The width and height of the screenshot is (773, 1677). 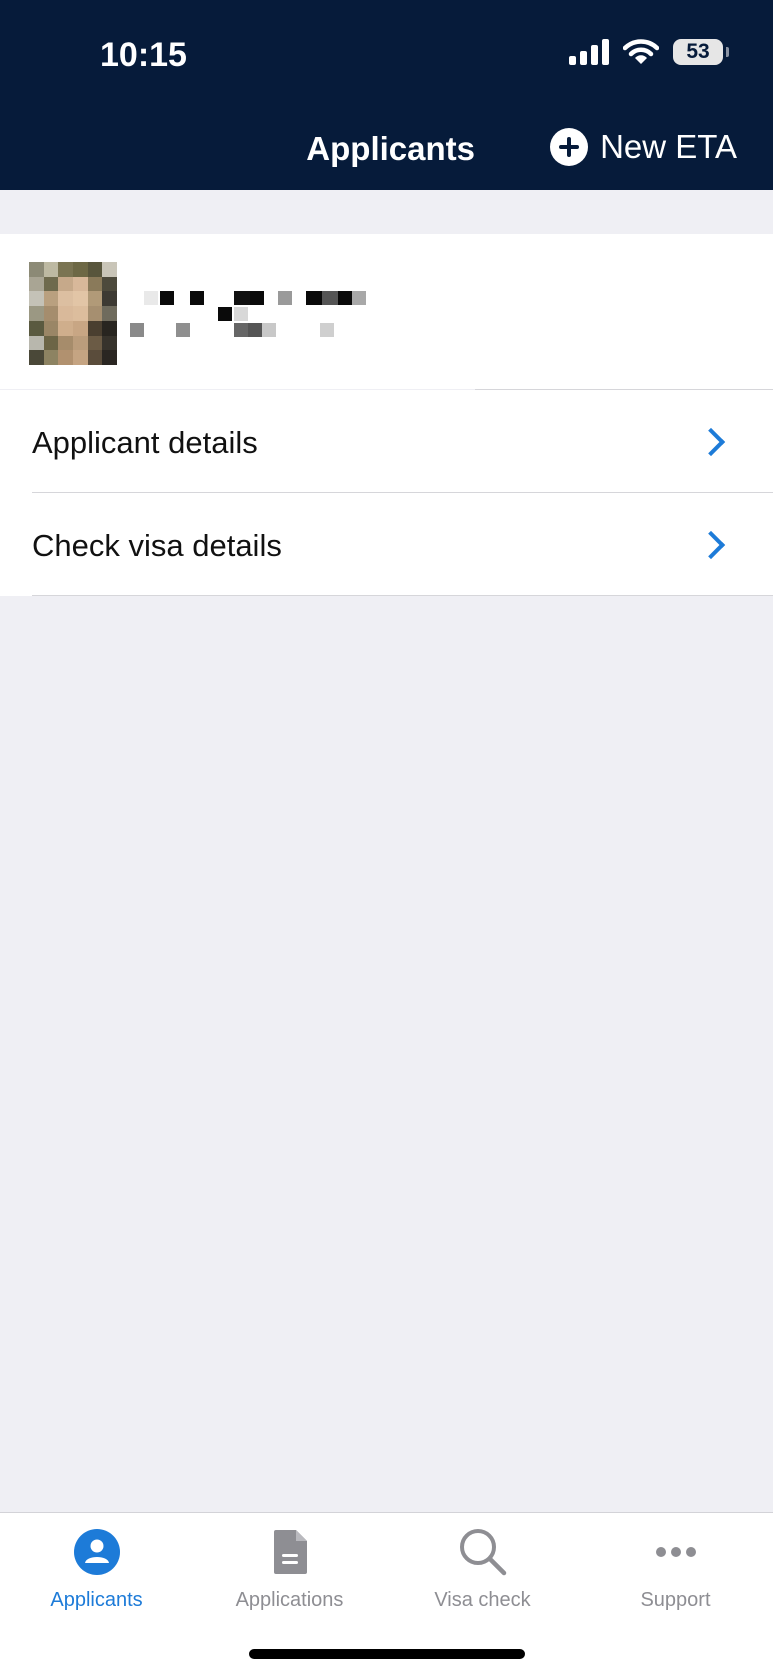 I want to click on applicant-profile, so click(x=386, y=312).